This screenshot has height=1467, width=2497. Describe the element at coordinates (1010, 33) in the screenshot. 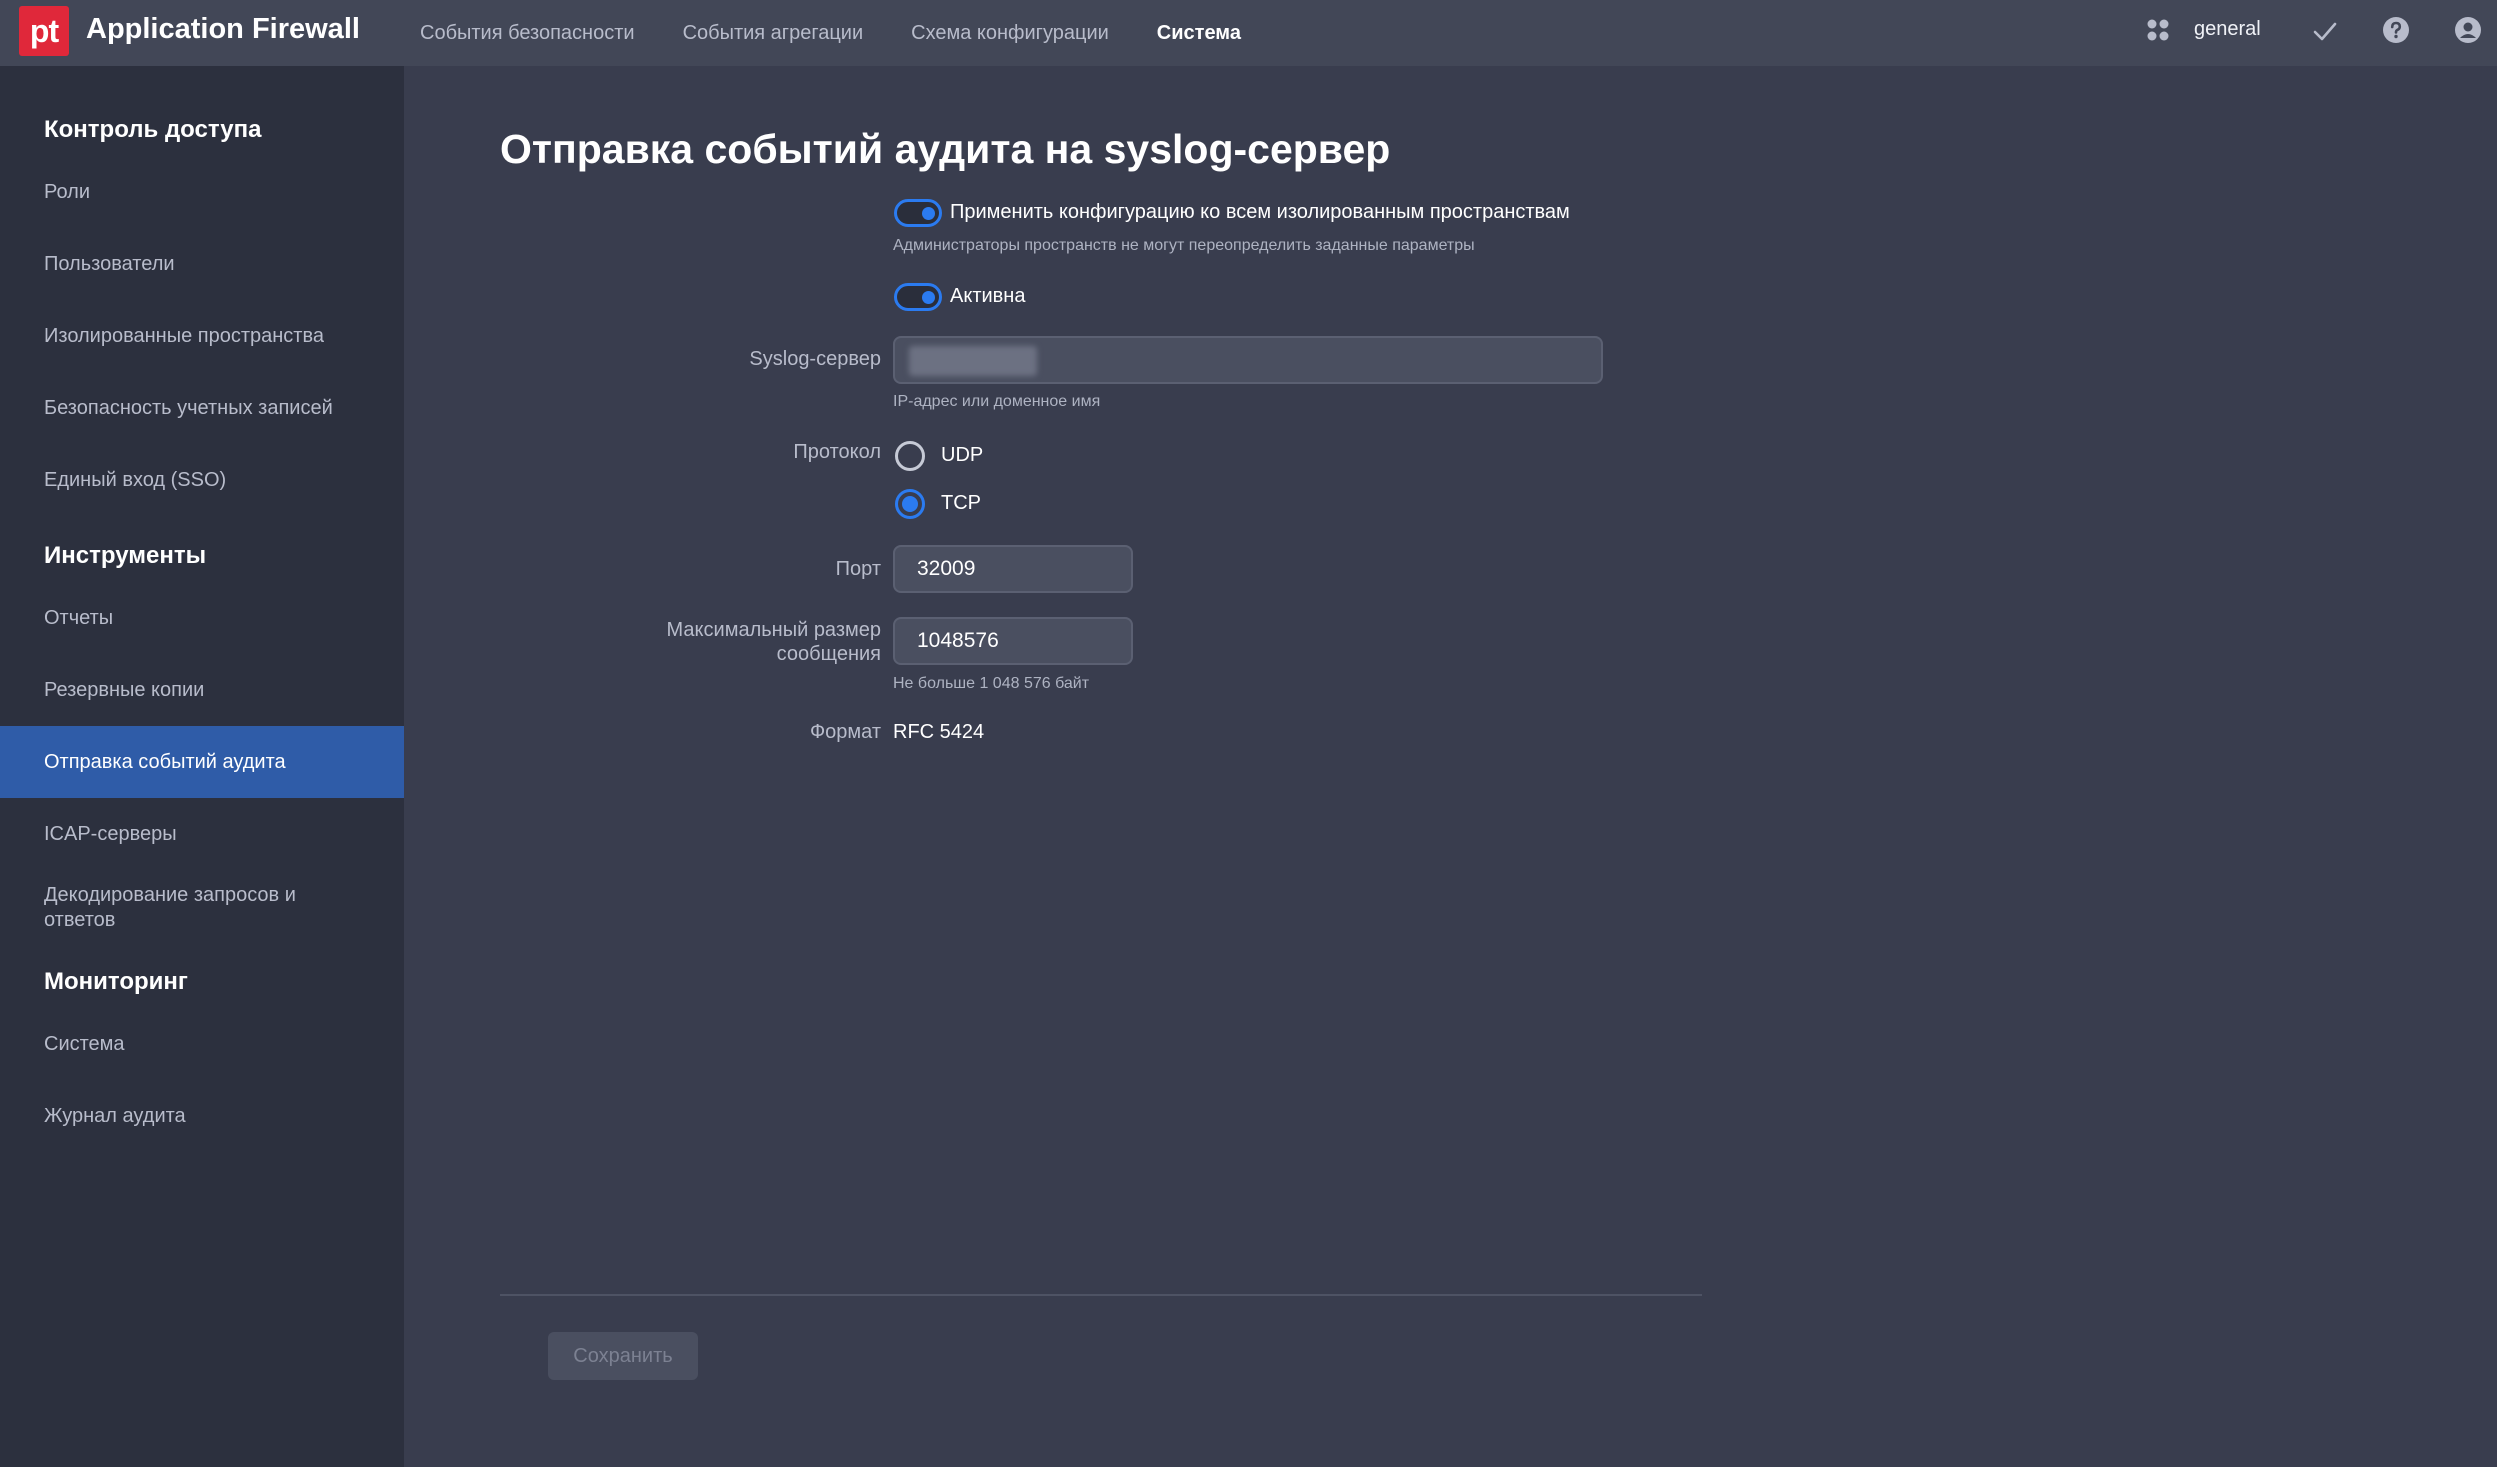

I see `nav-config-schema: Схема конфигурации` at that location.